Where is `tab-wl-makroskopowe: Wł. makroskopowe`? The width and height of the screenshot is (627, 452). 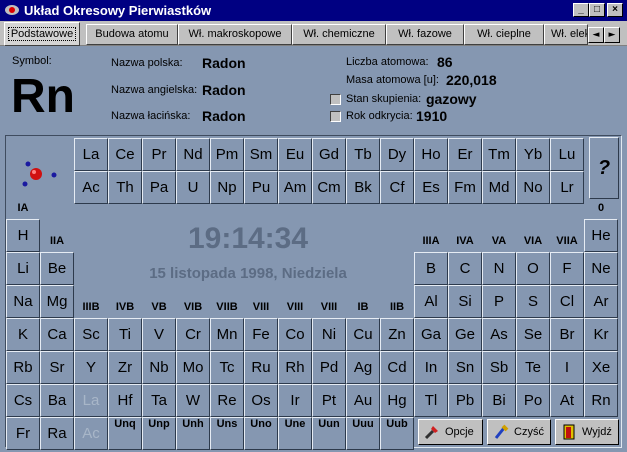
tab-wl-makroskopowe: Wł. makroskopowe is located at coordinates (235, 34).